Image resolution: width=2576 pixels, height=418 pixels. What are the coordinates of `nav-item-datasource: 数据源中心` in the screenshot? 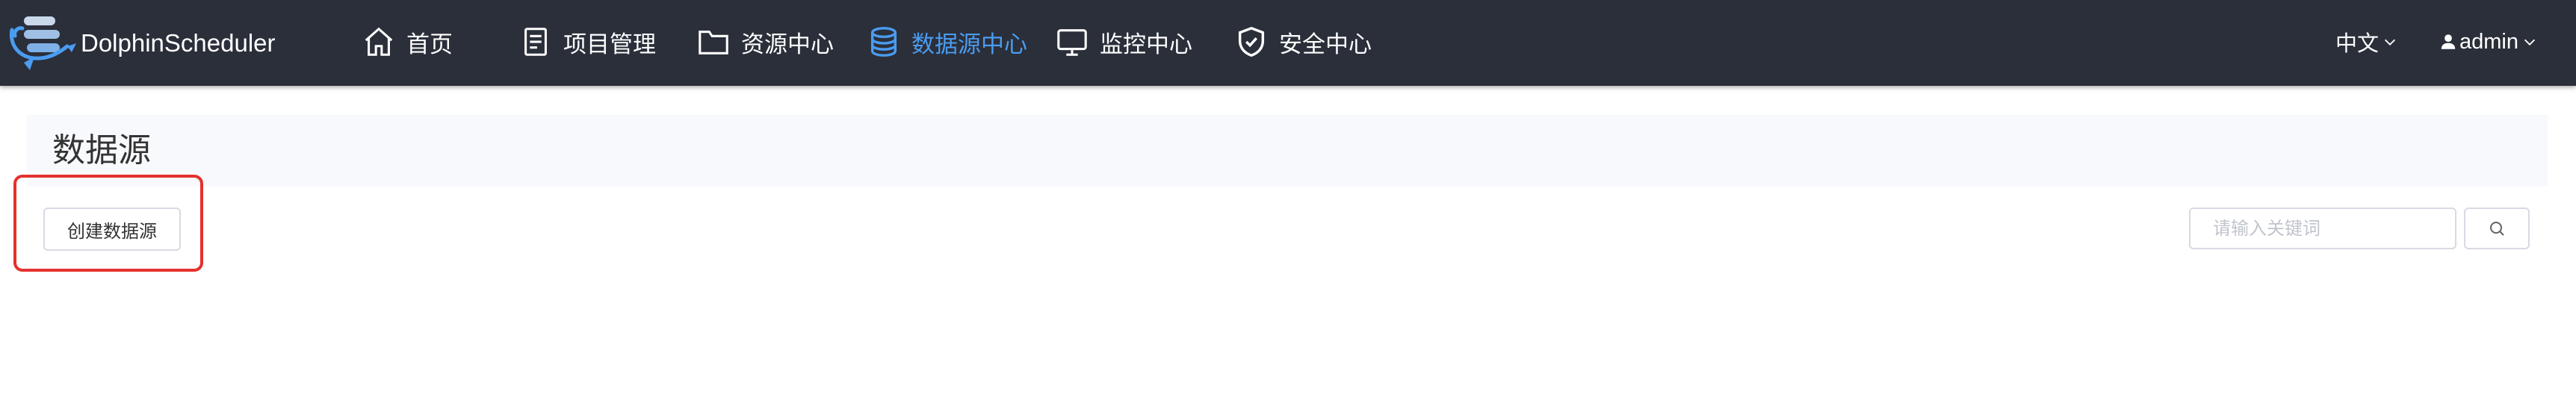 It's located at (947, 41).